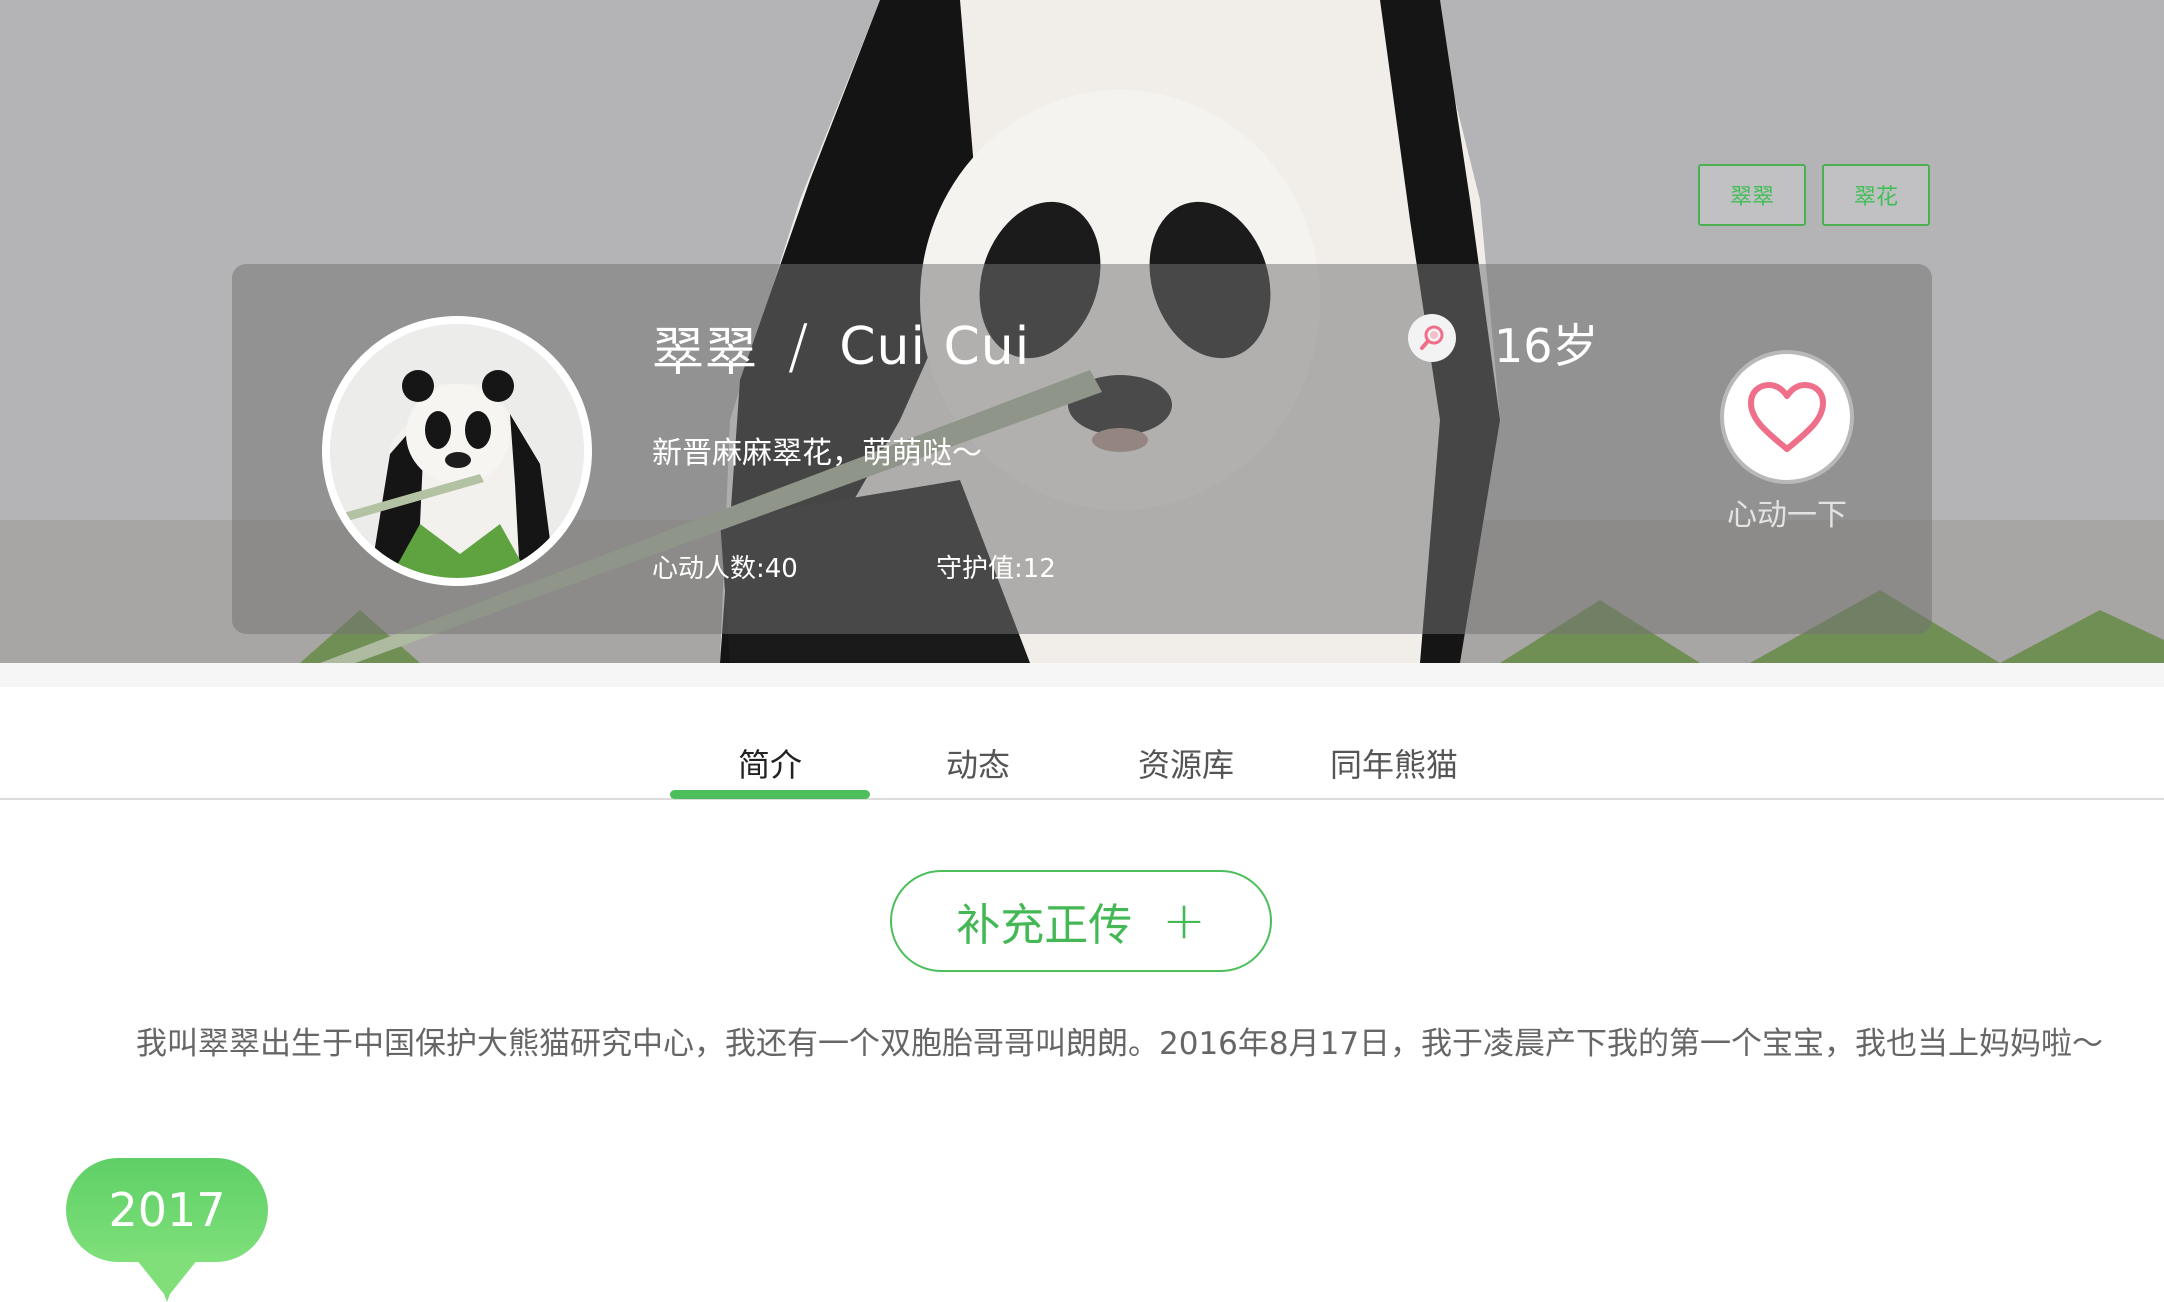  I want to click on tag-cuicui: 翠翠, so click(1752, 195).